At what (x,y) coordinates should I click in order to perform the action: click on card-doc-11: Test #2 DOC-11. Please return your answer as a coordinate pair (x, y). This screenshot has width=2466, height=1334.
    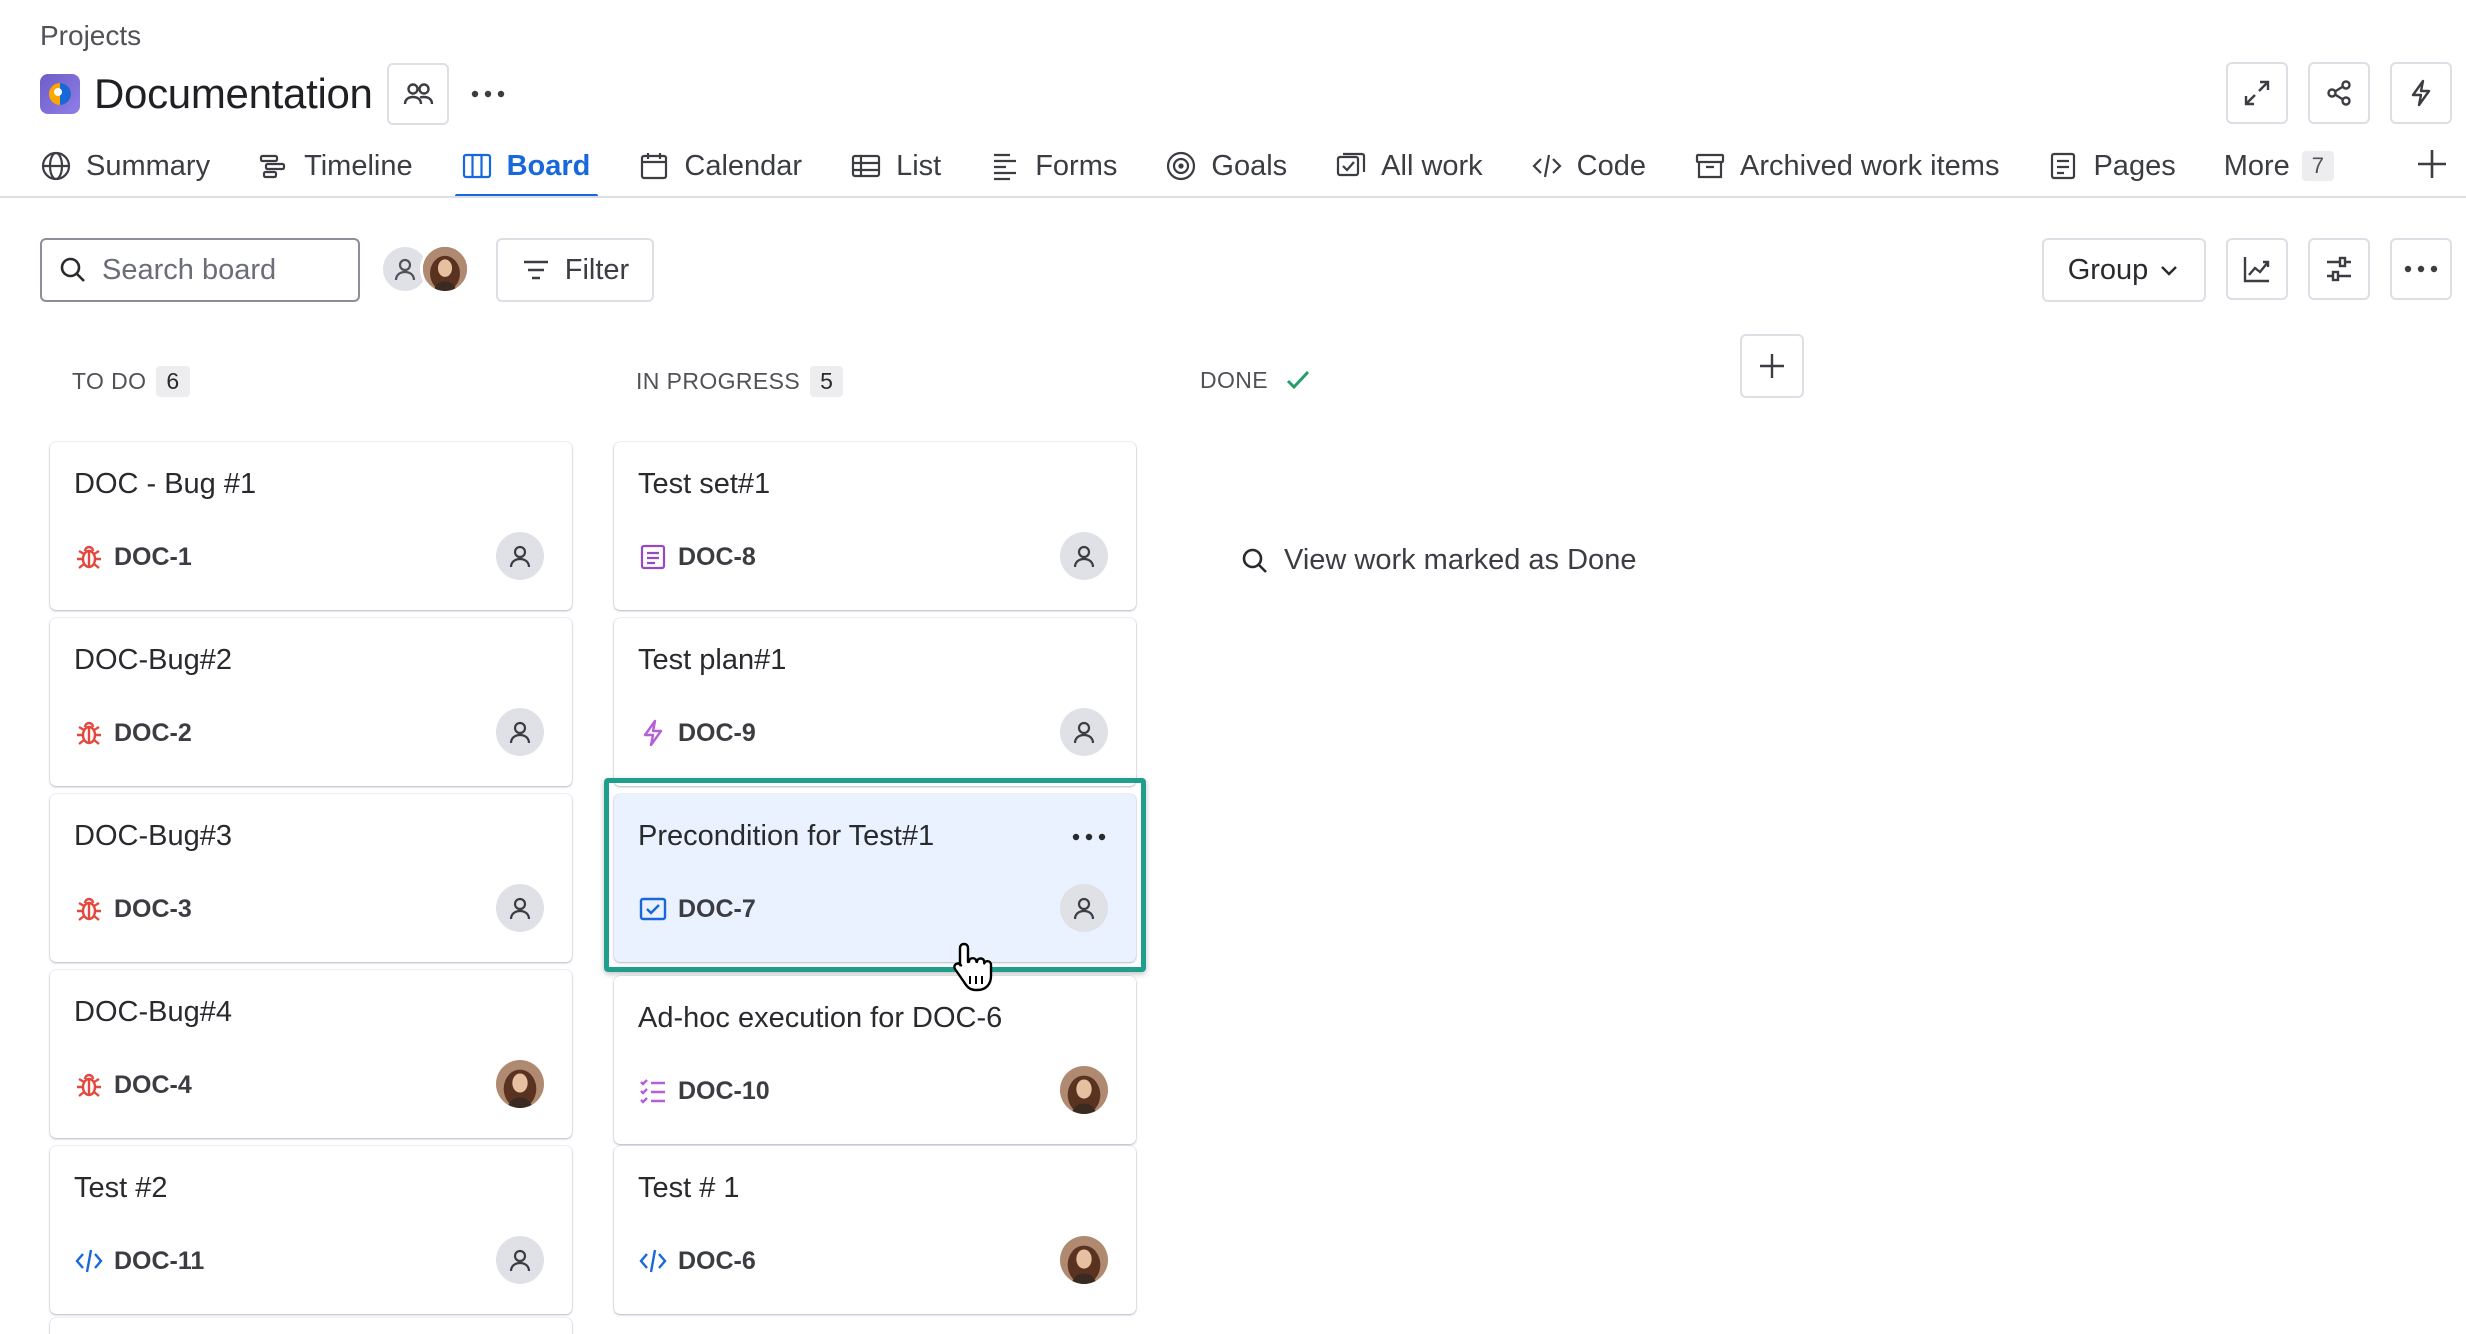
    Looking at the image, I should click on (311, 1230).